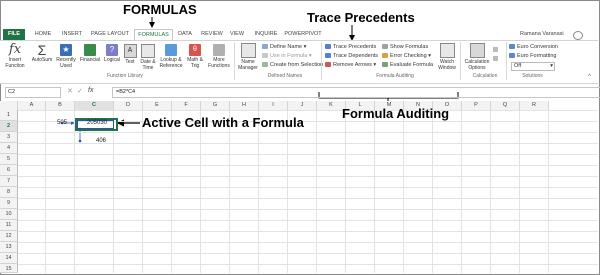 The height and width of the screenshot is (275, 600). Describe the element at coordinates (219, 50) in the screenshot. I see `more-functions-icon` at that location.